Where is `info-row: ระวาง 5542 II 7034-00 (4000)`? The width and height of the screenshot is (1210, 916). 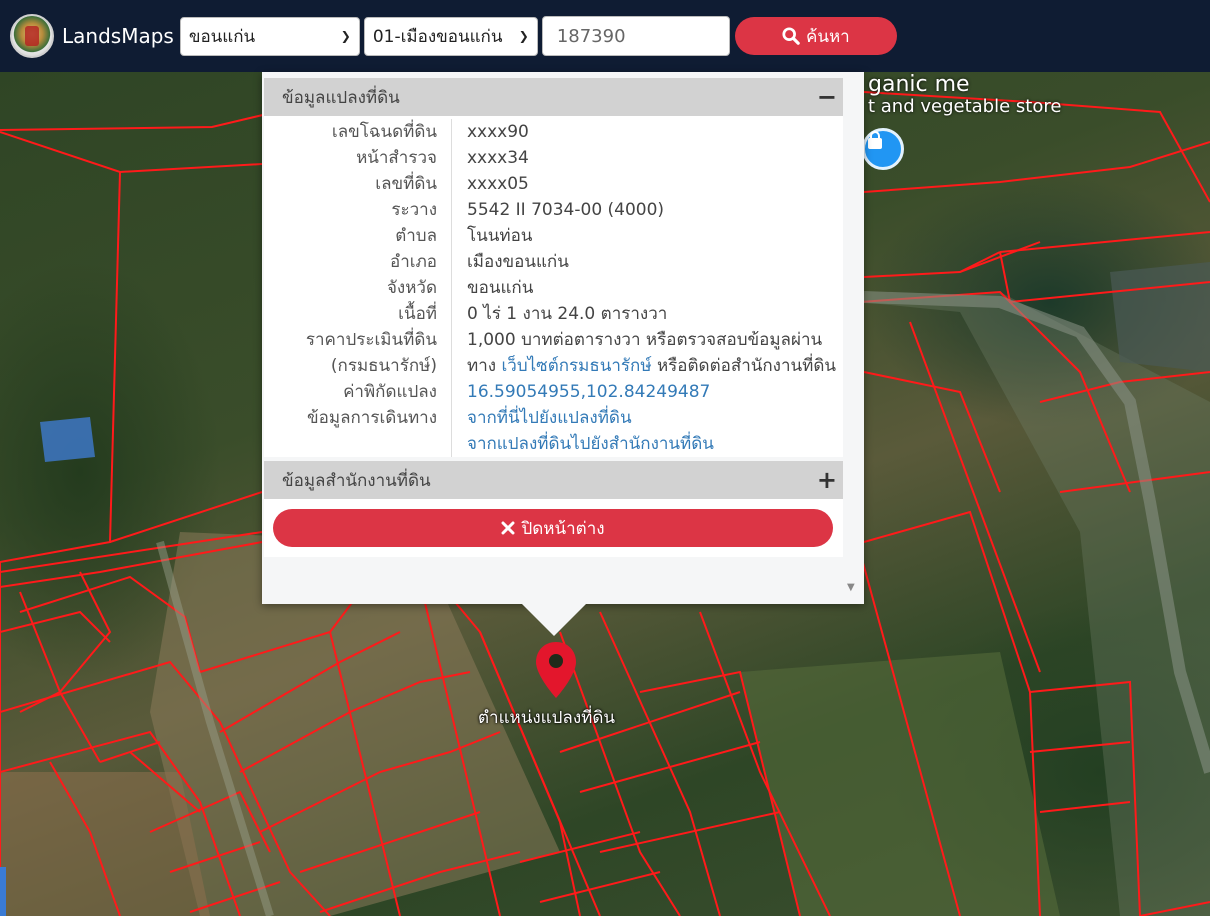 info-row: ระวาง 5542 II 7034-00 (4000) is located at coordinates (553, 210).